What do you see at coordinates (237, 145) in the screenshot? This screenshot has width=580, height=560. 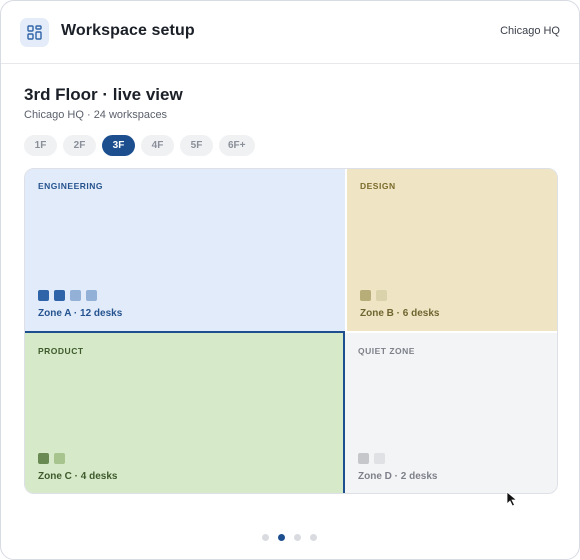 I see `tab-floor-6-plus: 6F+` at bounding box center [237, 145].